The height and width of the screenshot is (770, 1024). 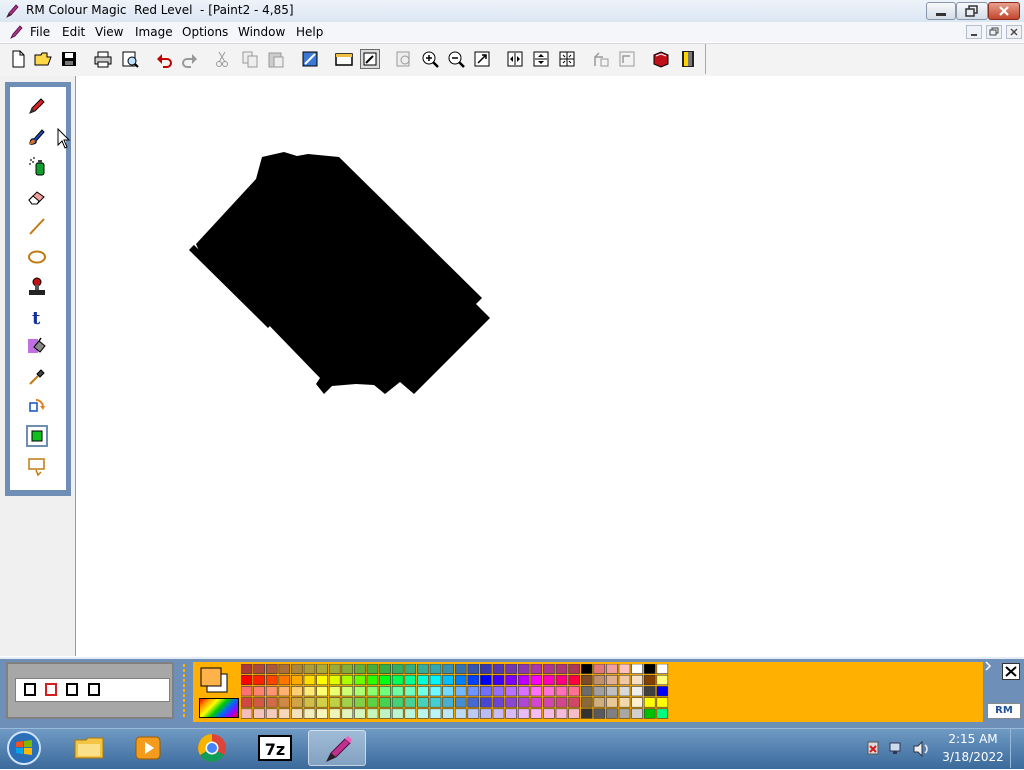 What do you see at coordinates (1011, 671) in the screenshot?
I see `palette-close-icon` at bounding box center [1011, 671].